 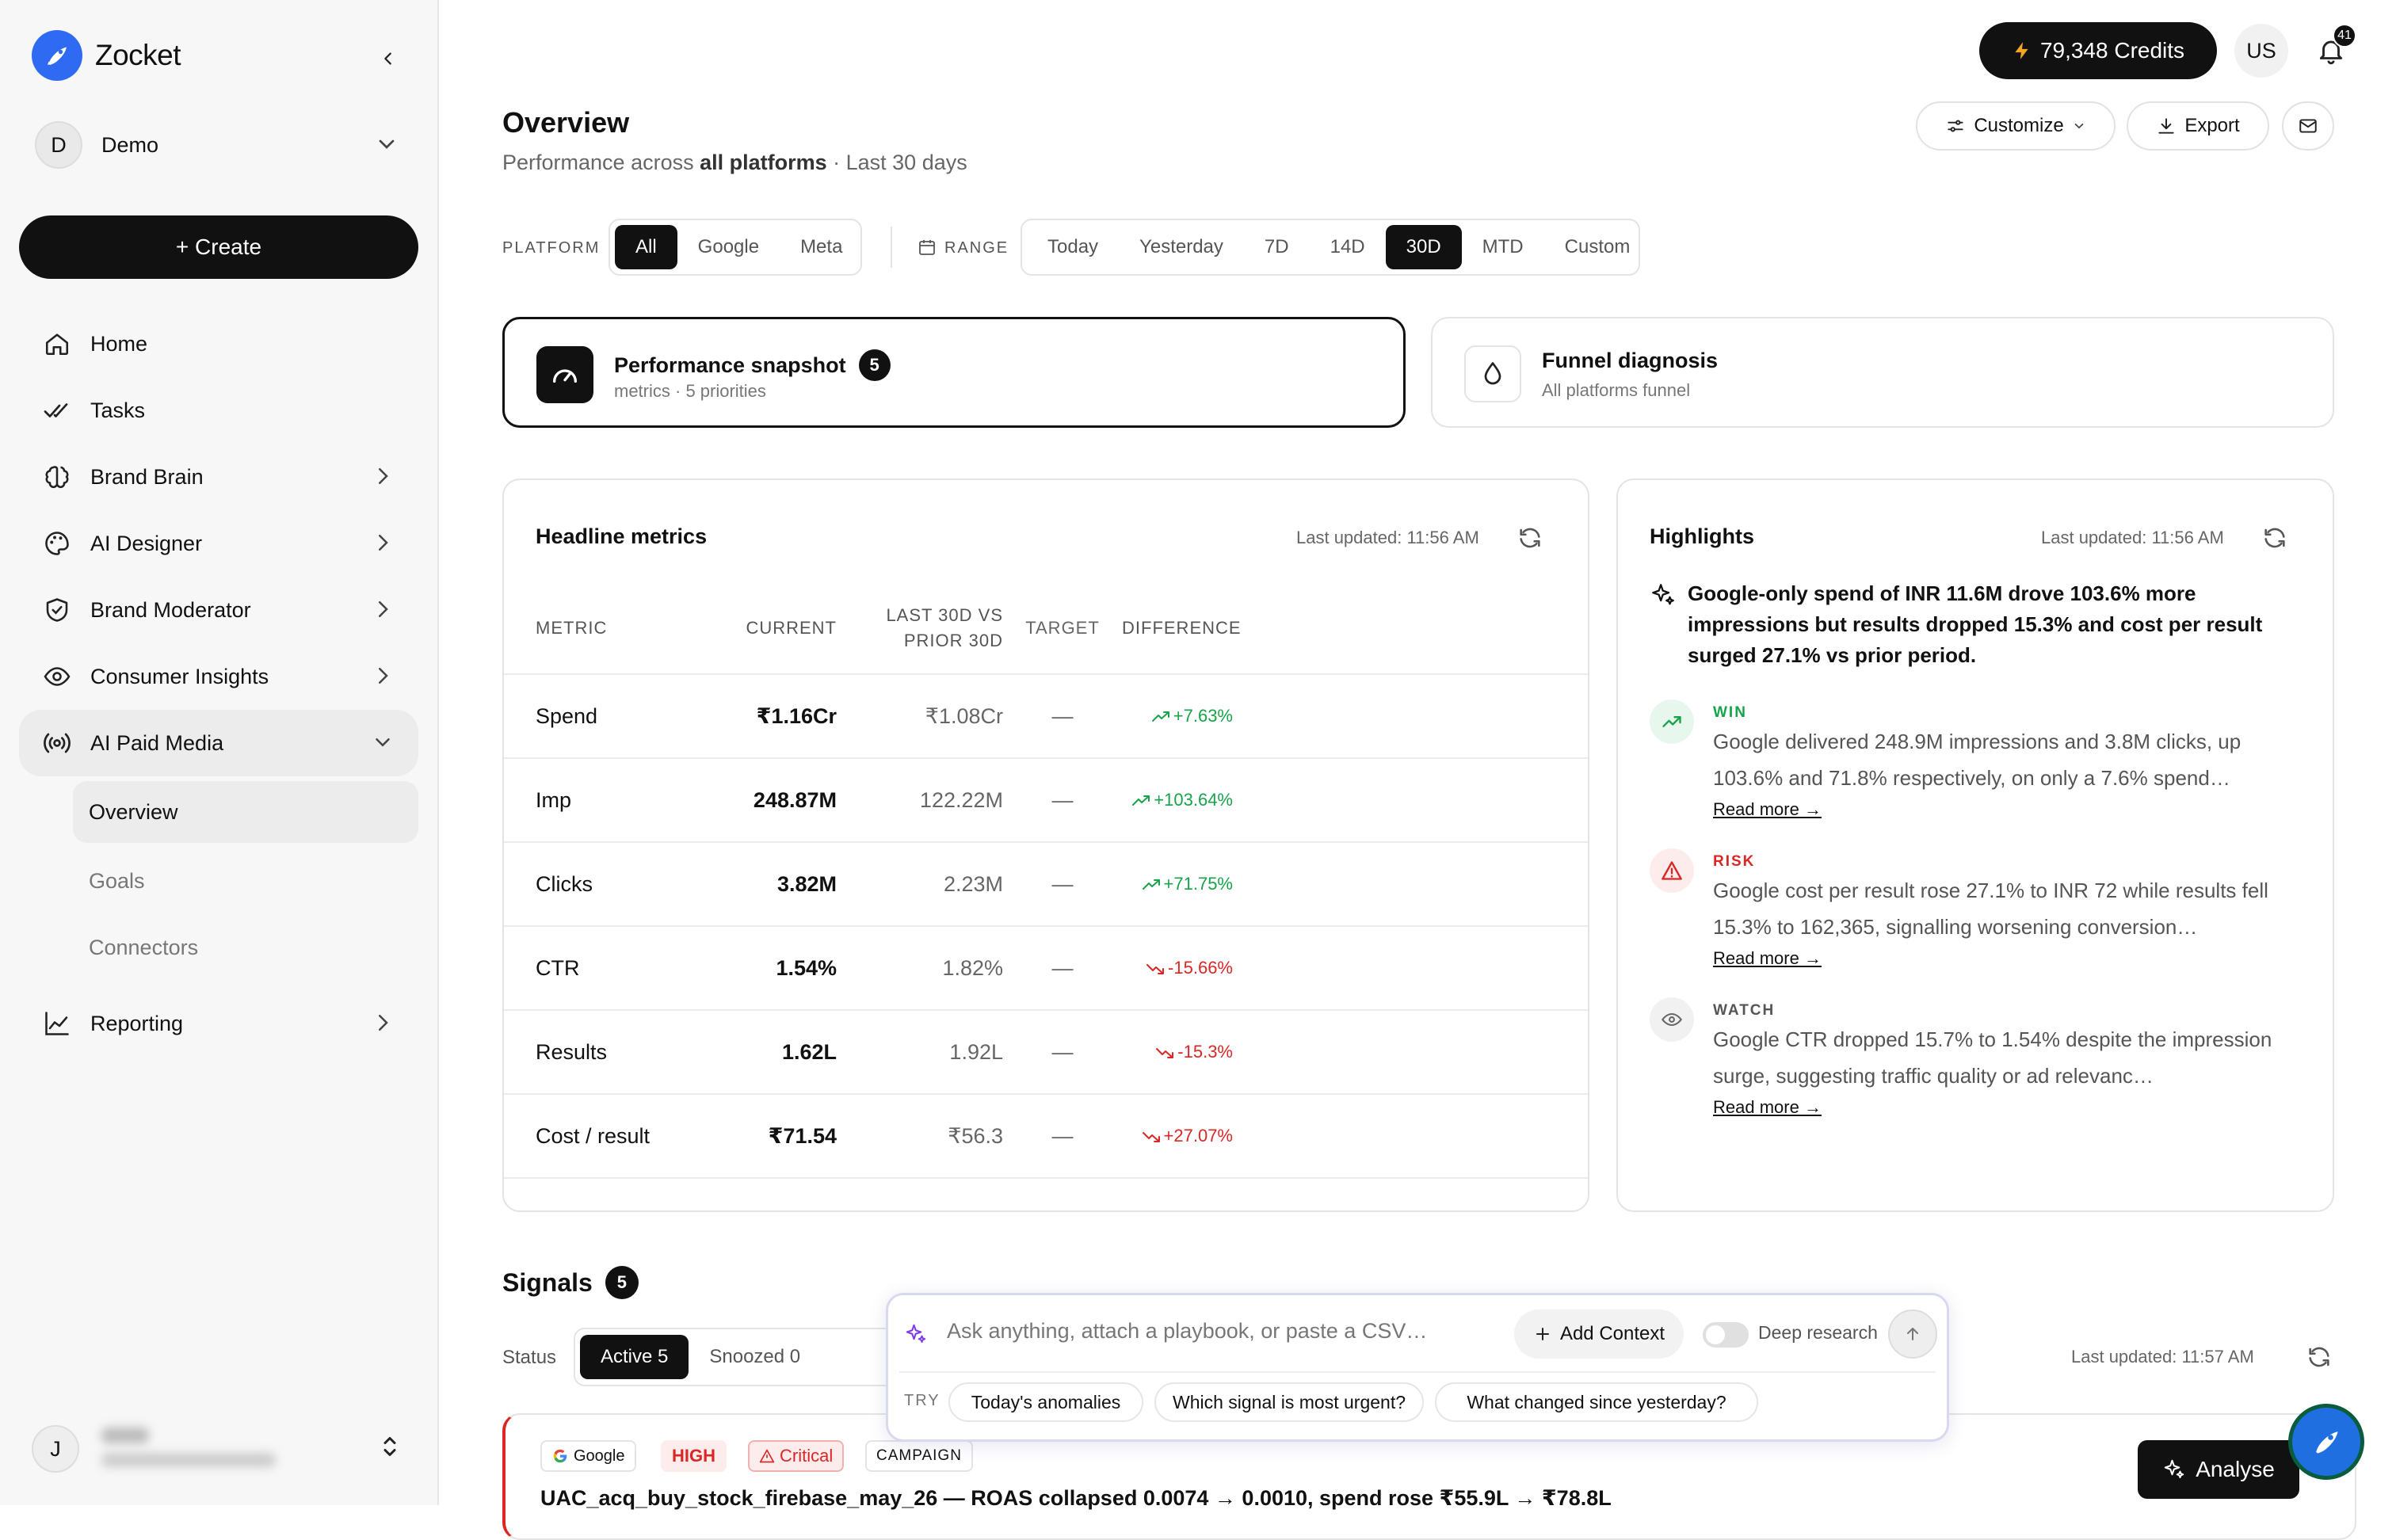 I want to click on metric-current: 248.87M, so click(x=777, y=800).